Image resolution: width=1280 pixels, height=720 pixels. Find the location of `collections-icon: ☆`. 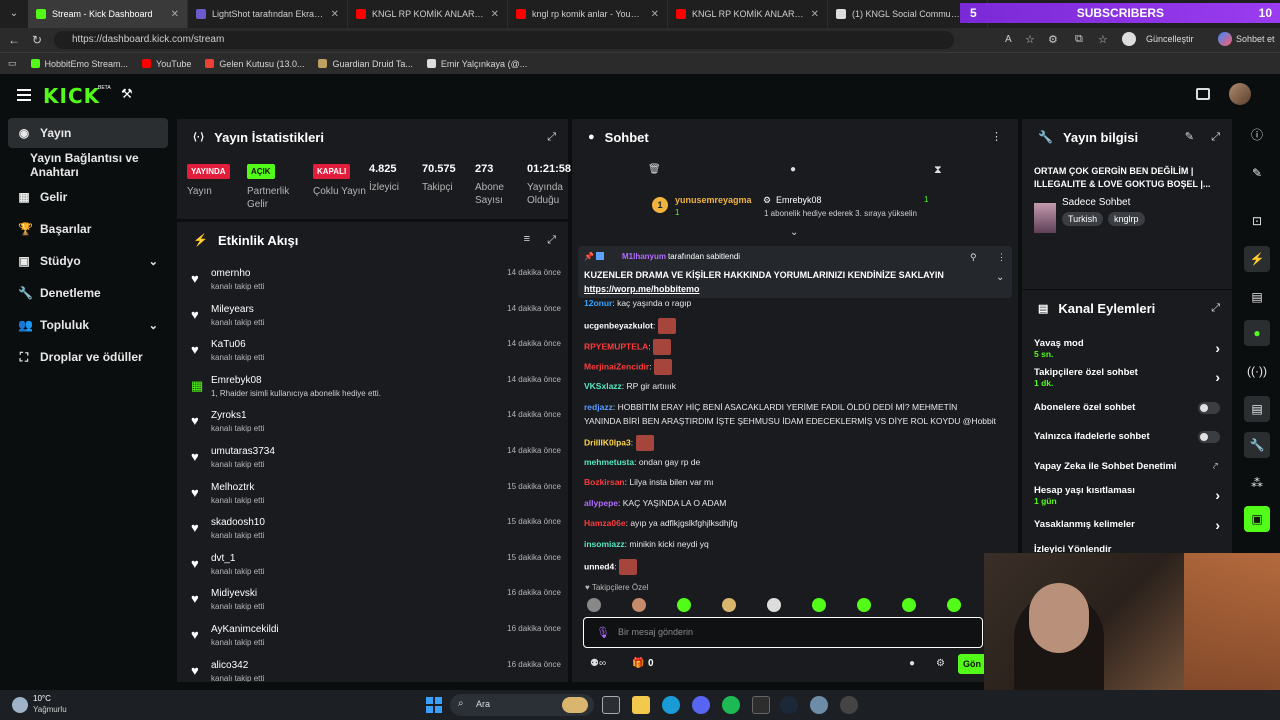

collections-icon: ☆ is located at coordinates (1103, 39).